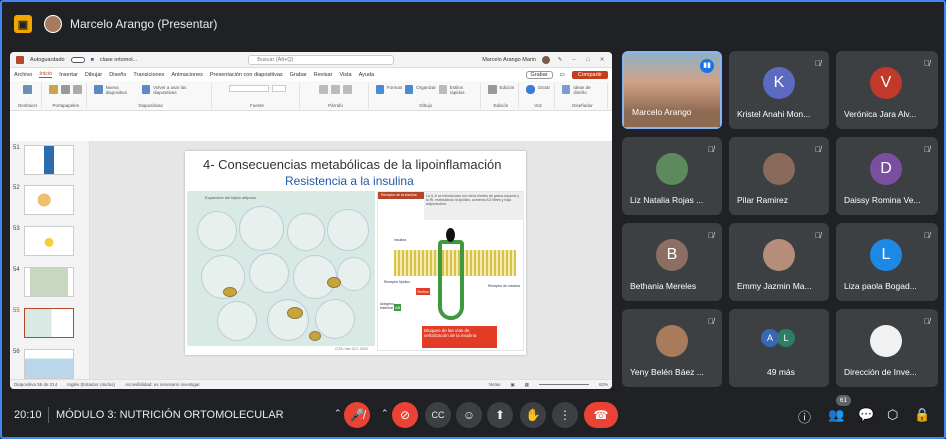 This screenshot has width=946, height=439. What do you see at coordinates (248, 88) in the screenshot?
I see `font-select` at bounding box center [248, 88].